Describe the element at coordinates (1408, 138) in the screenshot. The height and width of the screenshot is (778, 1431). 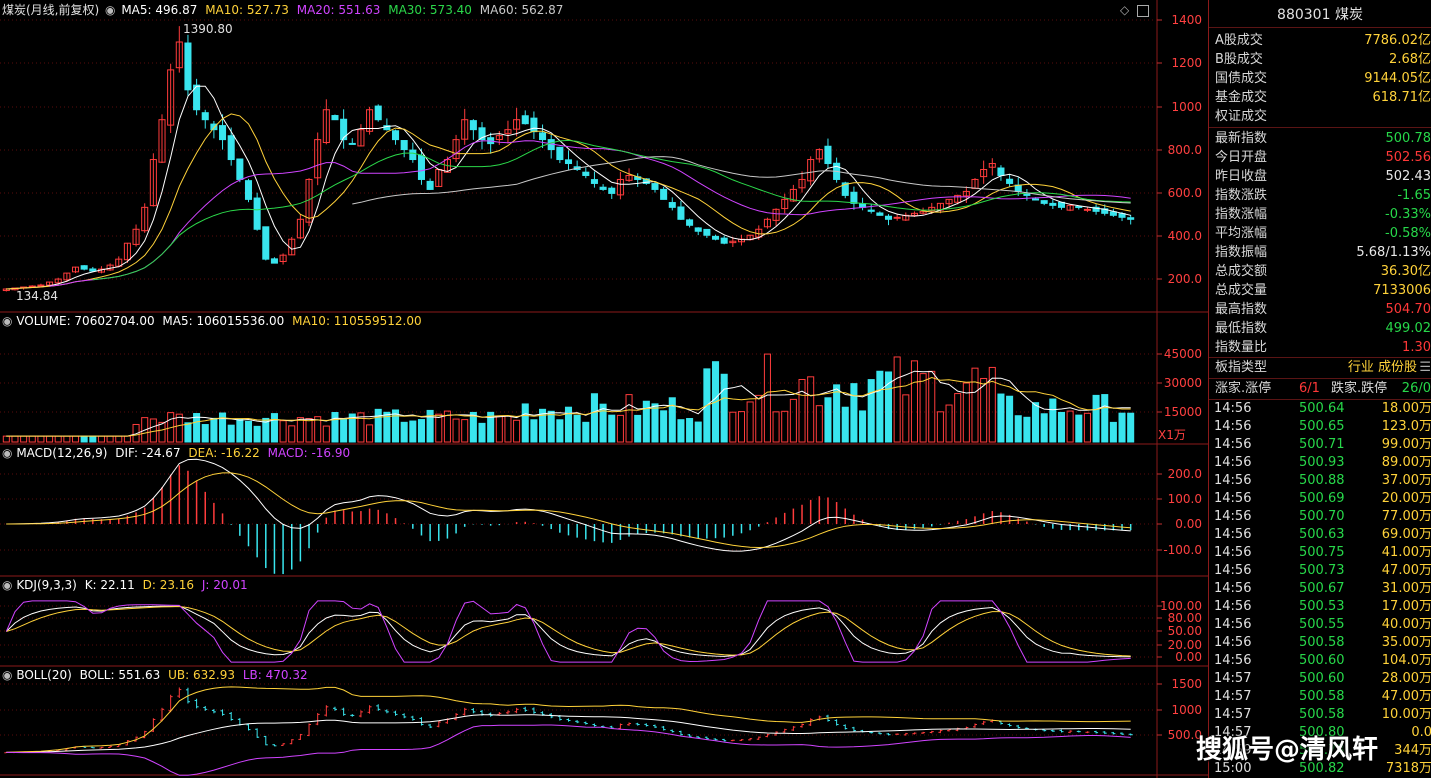
I see `stat-value: 500.78` at that location.